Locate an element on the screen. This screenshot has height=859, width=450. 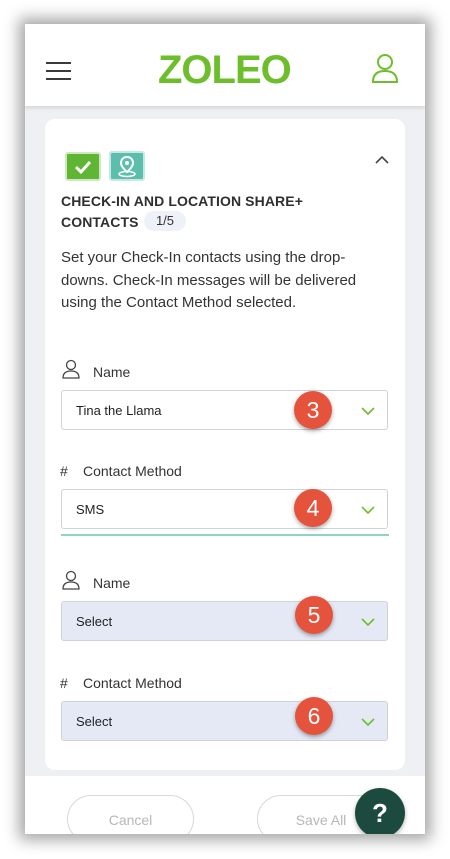
name-select-value: Select is located at coordinates (94, 621).